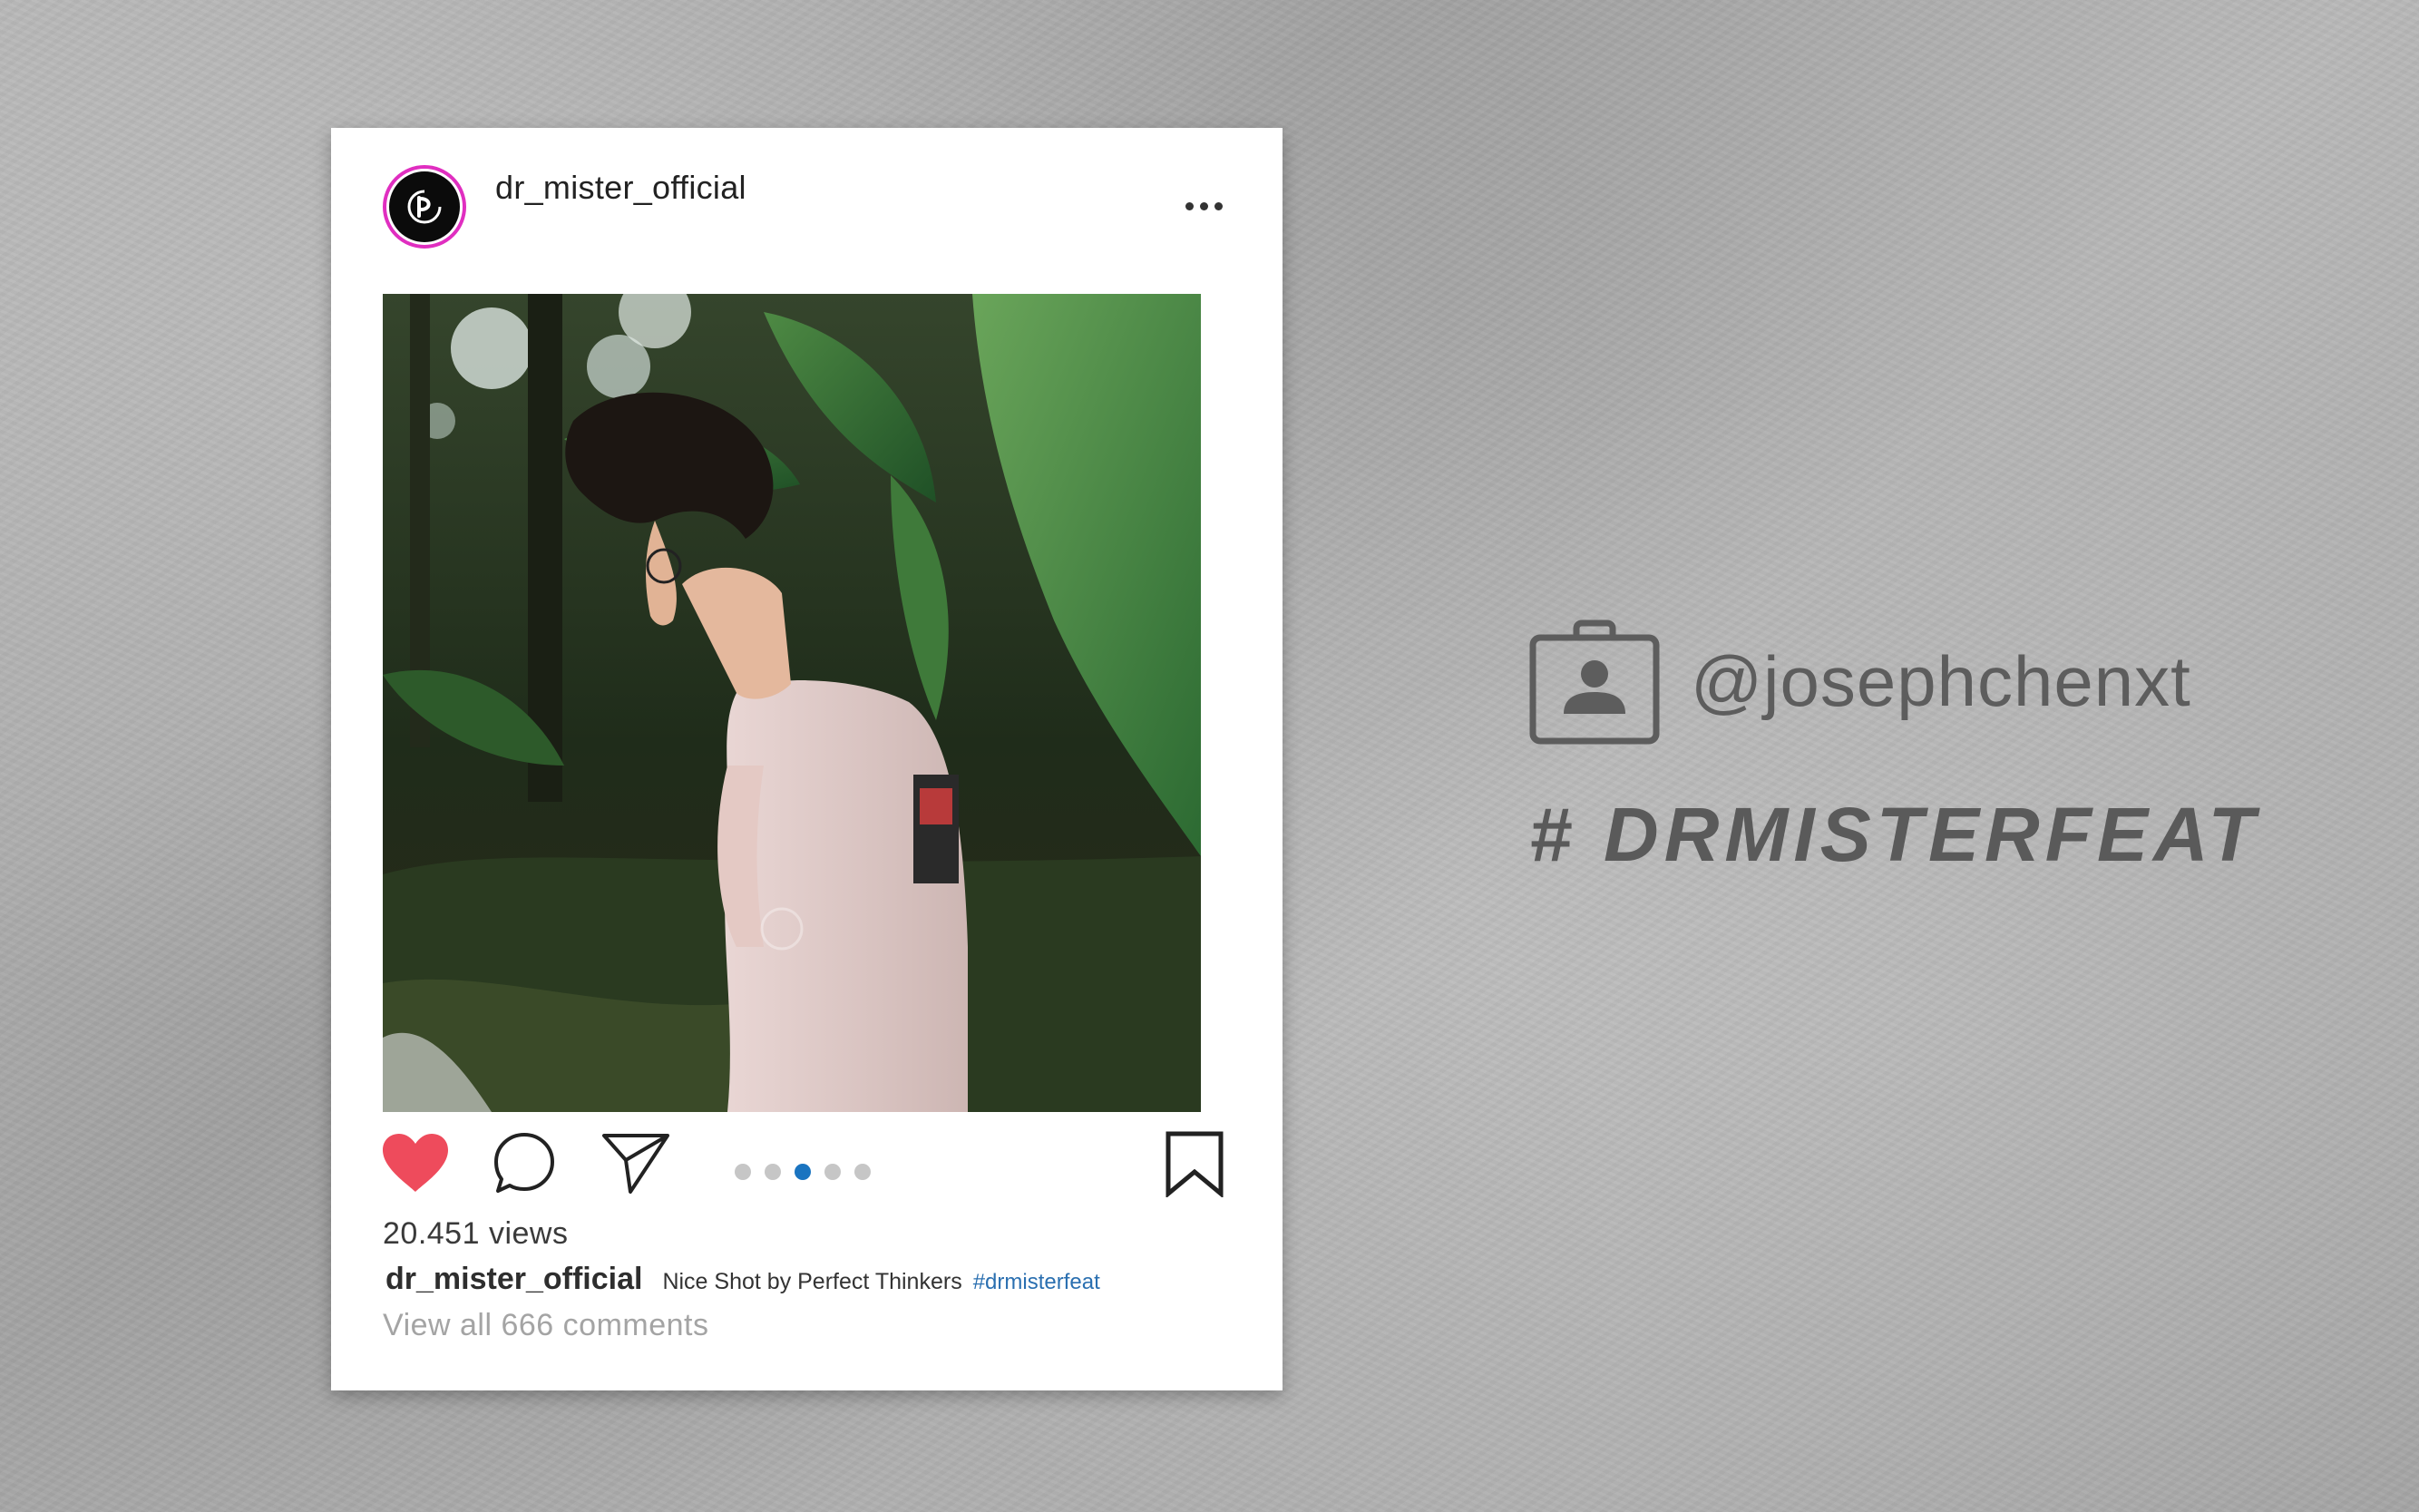  I want to click on more-options-icon, so click(1208, 206).